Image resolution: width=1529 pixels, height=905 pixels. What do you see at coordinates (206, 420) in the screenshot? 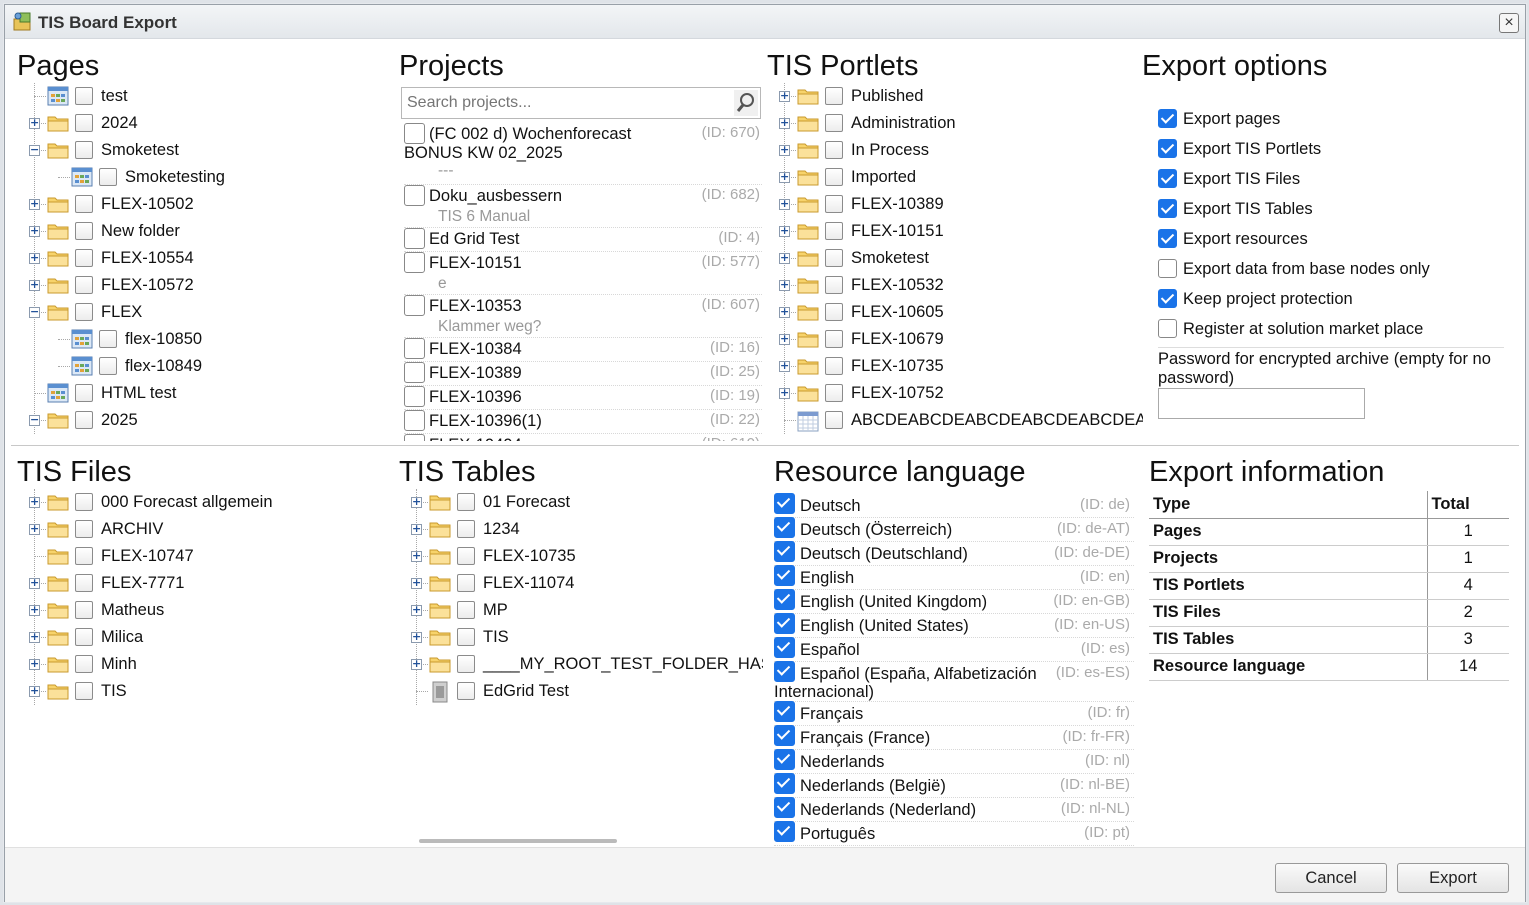
I see `tree-node: − 2025` at bounding box center [206, 420].